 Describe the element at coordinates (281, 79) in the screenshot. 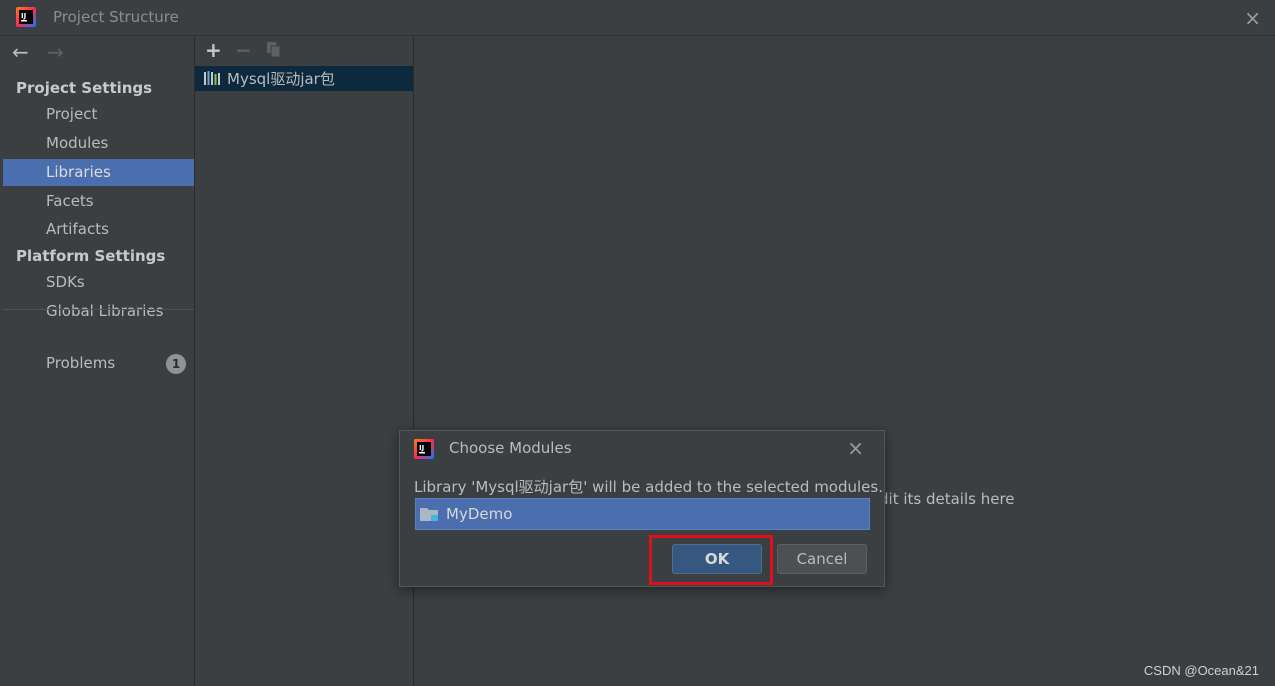

I see `library-label: Mysql驱动jar包` at that location.